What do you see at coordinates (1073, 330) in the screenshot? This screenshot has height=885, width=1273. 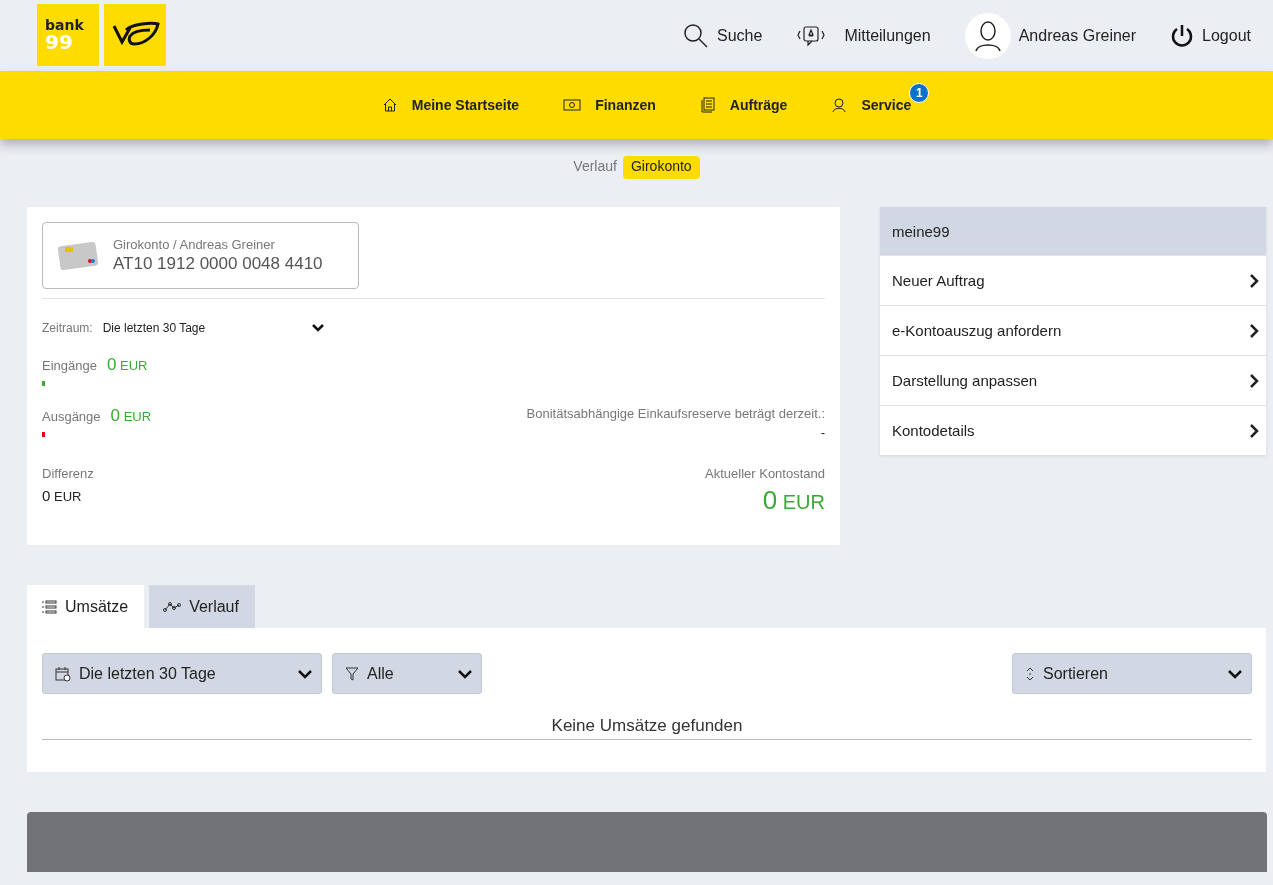 I see `side-menu-item: e-Kontoauszug anfordern` at bounding box center [1073, 330].